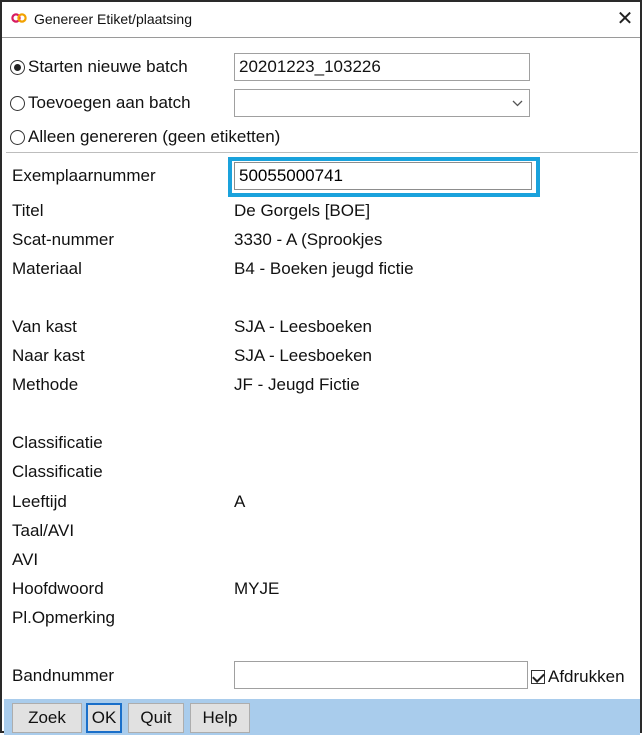 The image size is (642, 735). I want to click on hoofdwoord-label: Hoofdwoord, so click(58, 588).